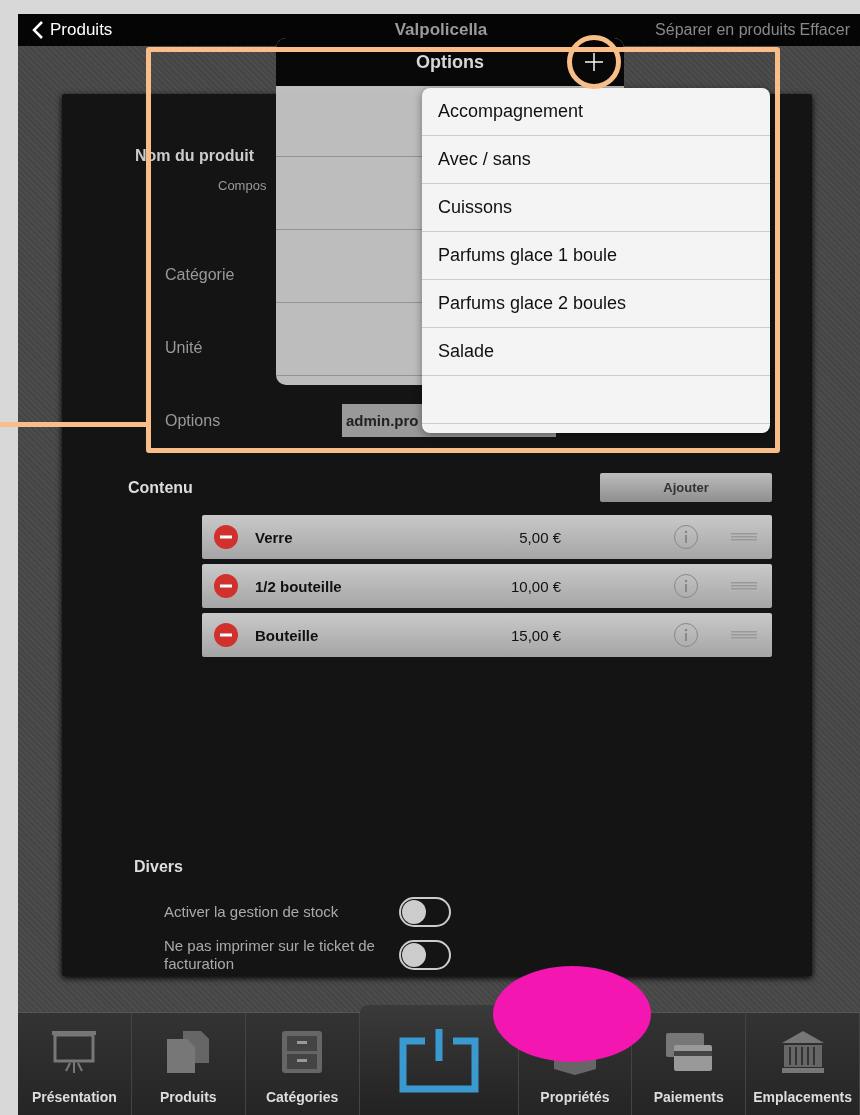 This screenshot has width=860, height=1115. I want to click on highlight-circle, so click(594, 62).